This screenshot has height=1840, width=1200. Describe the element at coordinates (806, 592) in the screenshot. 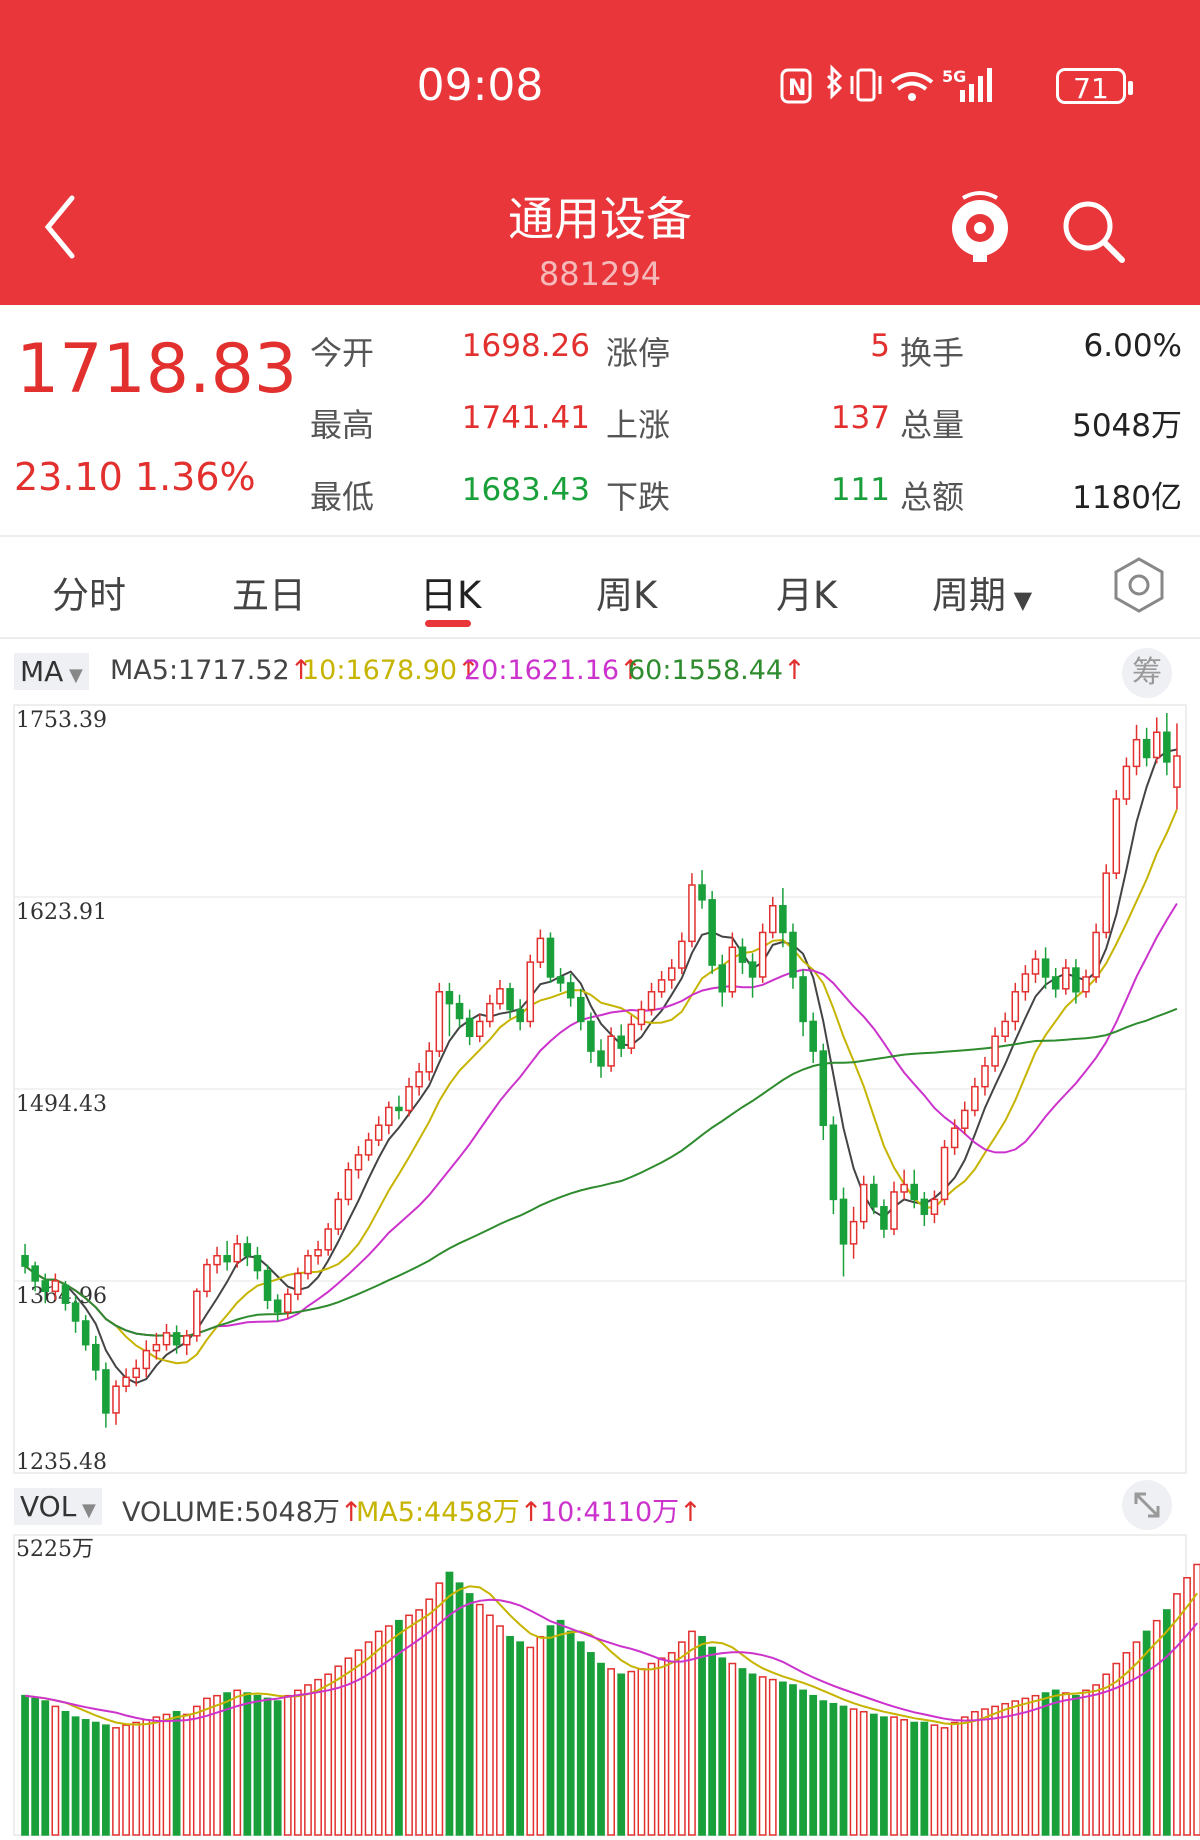

I see `tab-monthly-k: 月K` at that location.